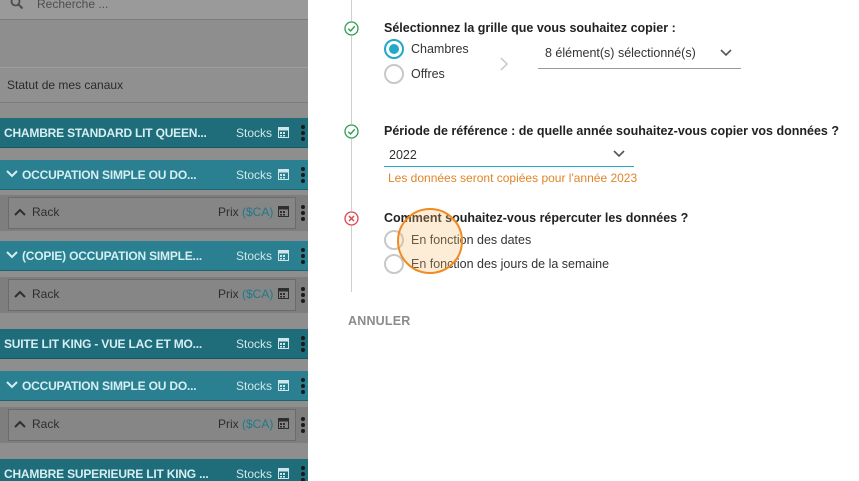 This screenshot has width=859, height=481. I want to click on filter-area, so click(154, 44).